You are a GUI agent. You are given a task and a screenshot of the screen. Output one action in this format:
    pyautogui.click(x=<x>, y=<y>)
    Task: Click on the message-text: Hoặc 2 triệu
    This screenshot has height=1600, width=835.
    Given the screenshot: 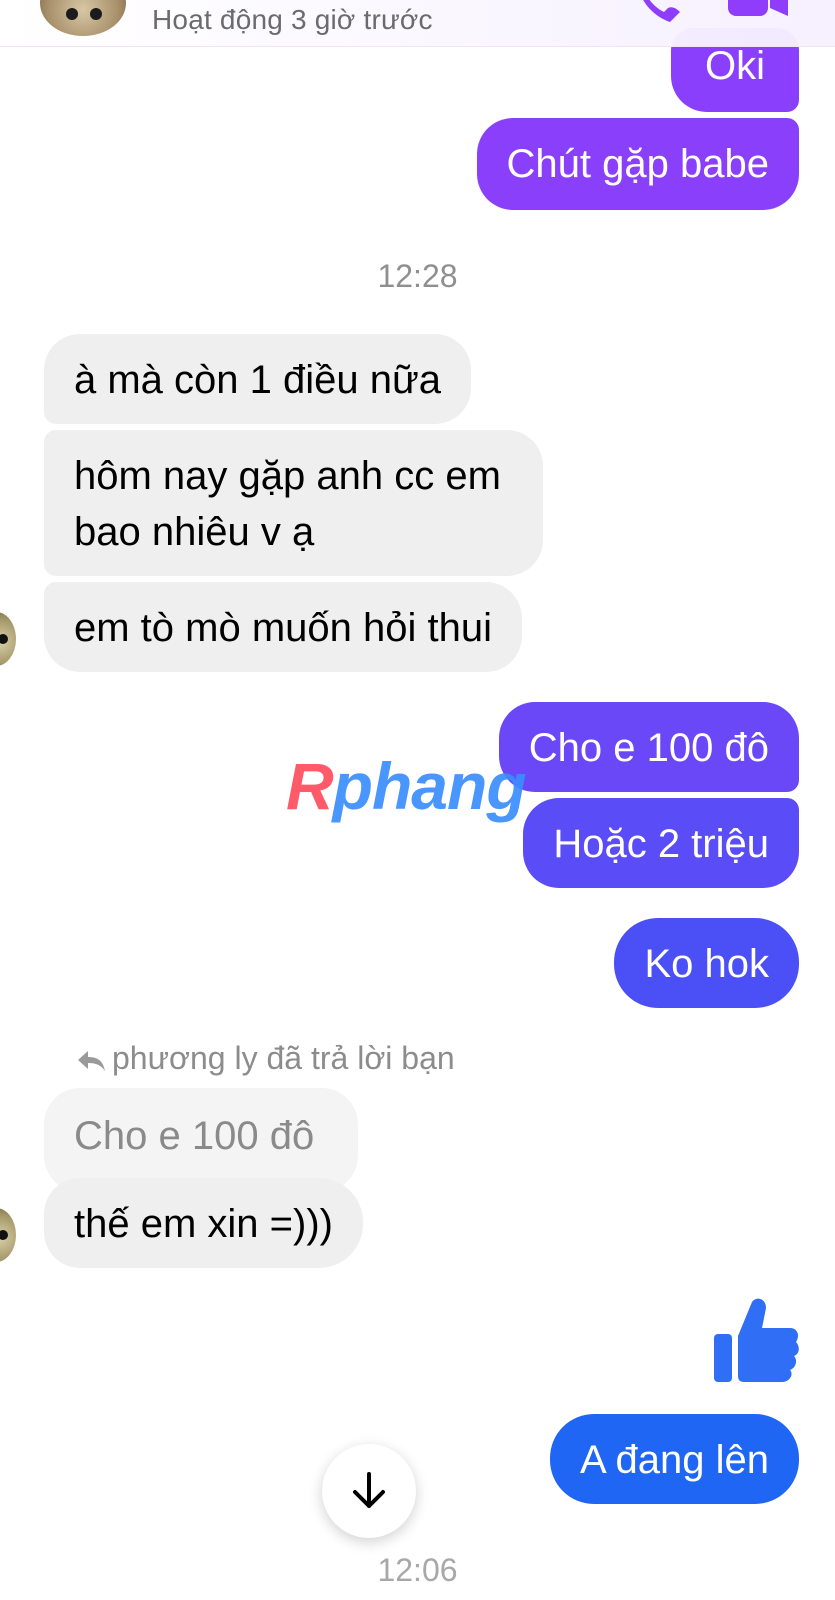 What is the action you would take?
    pyautogui.click(x=661, y=844)
    